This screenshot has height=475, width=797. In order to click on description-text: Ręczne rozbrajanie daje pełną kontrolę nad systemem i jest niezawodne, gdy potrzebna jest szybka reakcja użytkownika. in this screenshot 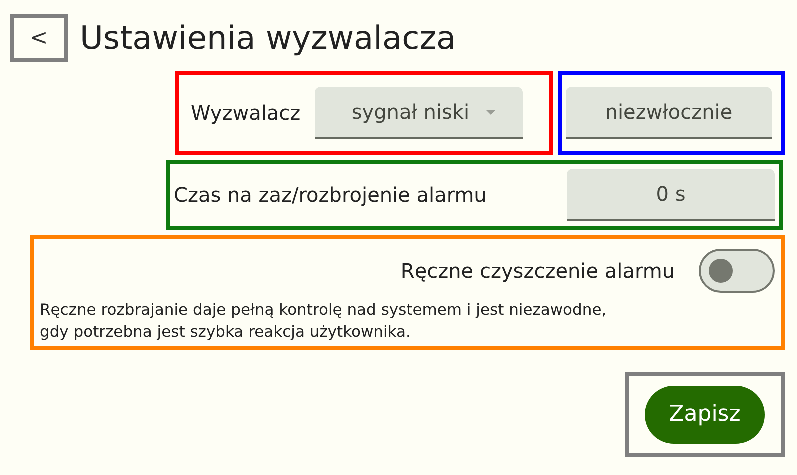, I will do `click(324, 321)`.